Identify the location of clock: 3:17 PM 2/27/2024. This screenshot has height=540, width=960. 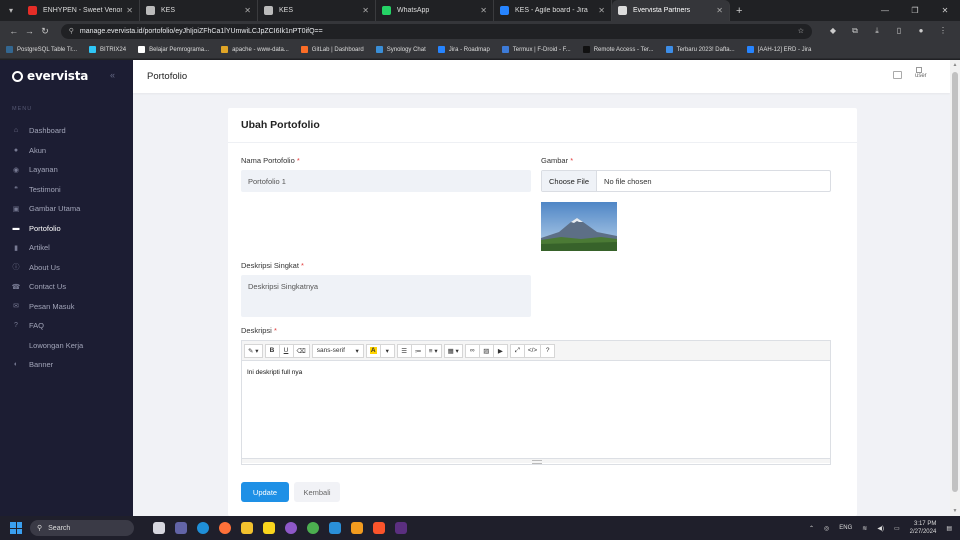
(923, 528).